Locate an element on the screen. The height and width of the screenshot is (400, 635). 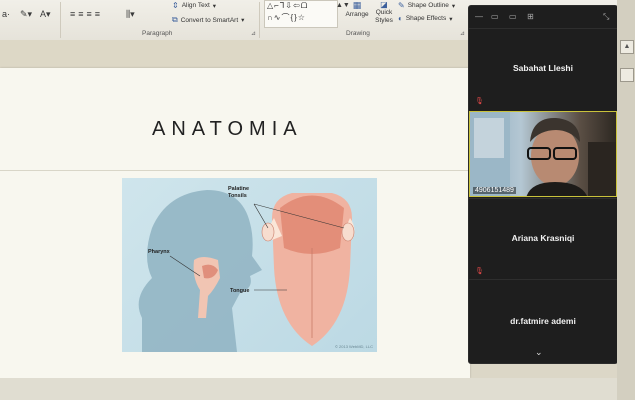
participant-tile: Sabahat Lleshi 🎙 is located at coordinates (543, 68).